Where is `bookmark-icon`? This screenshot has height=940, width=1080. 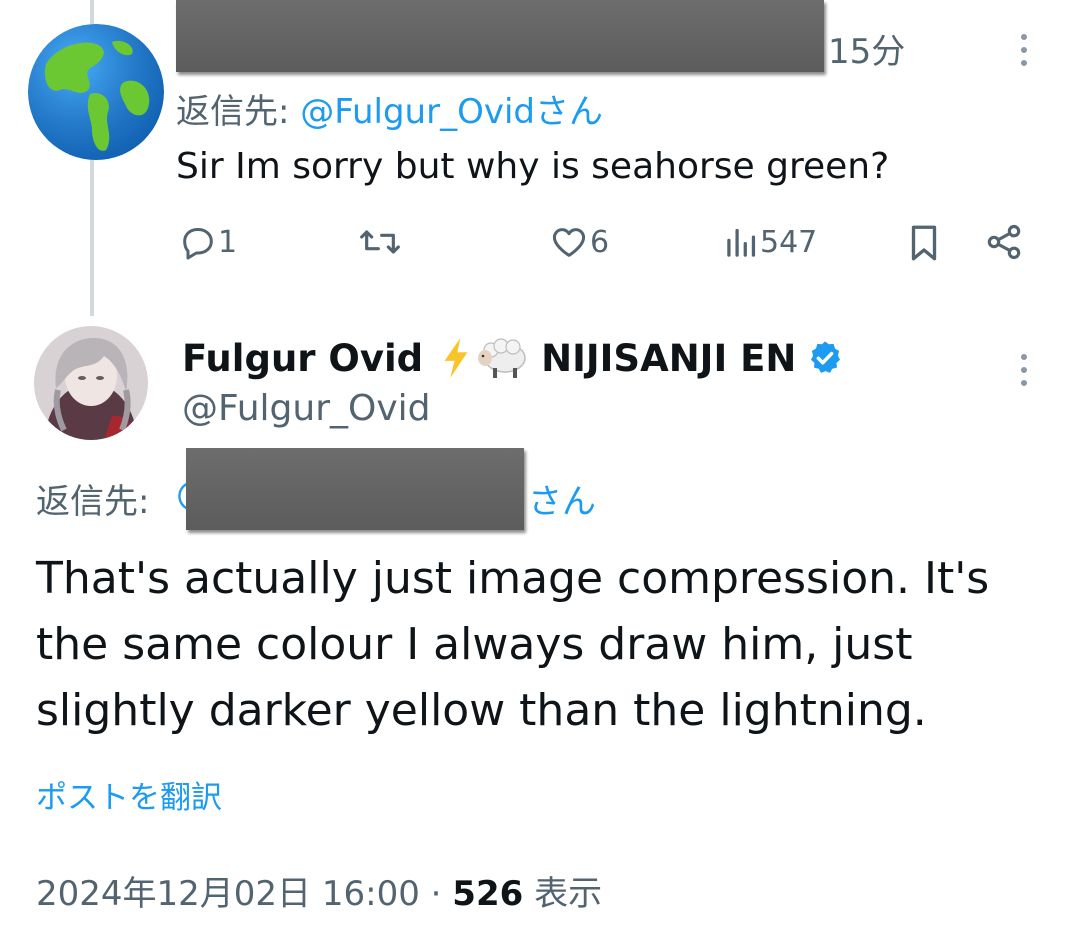 bookmark-icon is located at coordinates (924, 243).